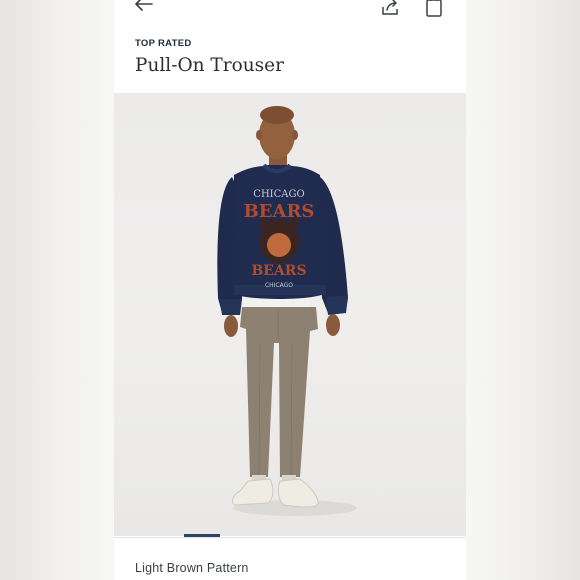 The image size is (580, 580). What do you see at coordinates (279, 392) in the screenshot?
I see `trousers` at bounding box center [279, 392].